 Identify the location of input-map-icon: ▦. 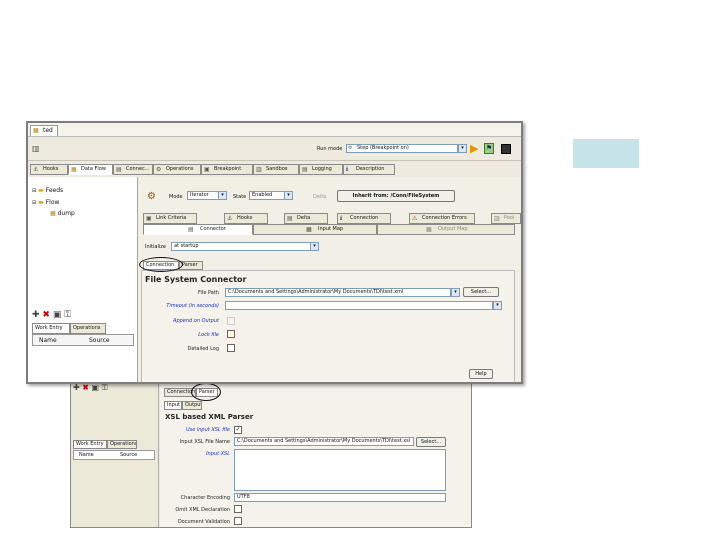
(309, 229).